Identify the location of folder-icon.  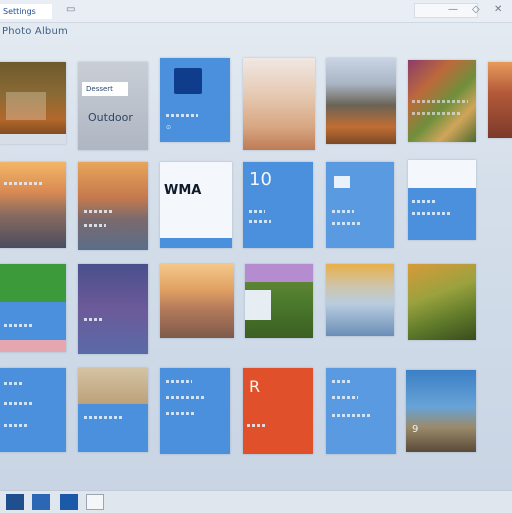
(41, 502).